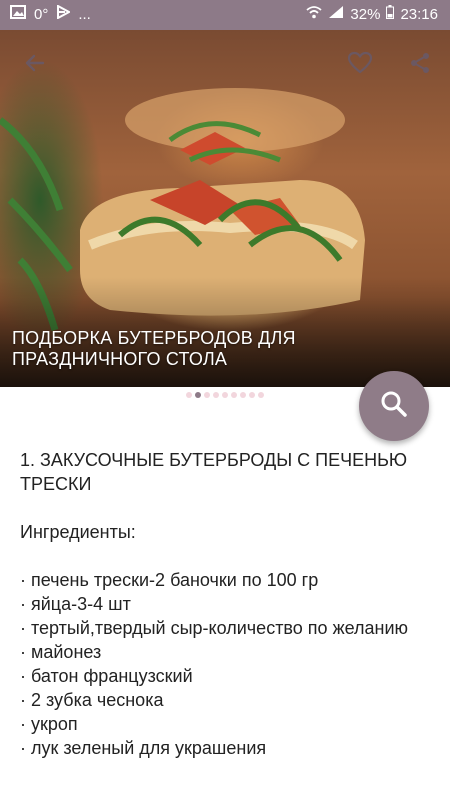  I want to click on ingredient-item: · майонез, so click(61, 652).